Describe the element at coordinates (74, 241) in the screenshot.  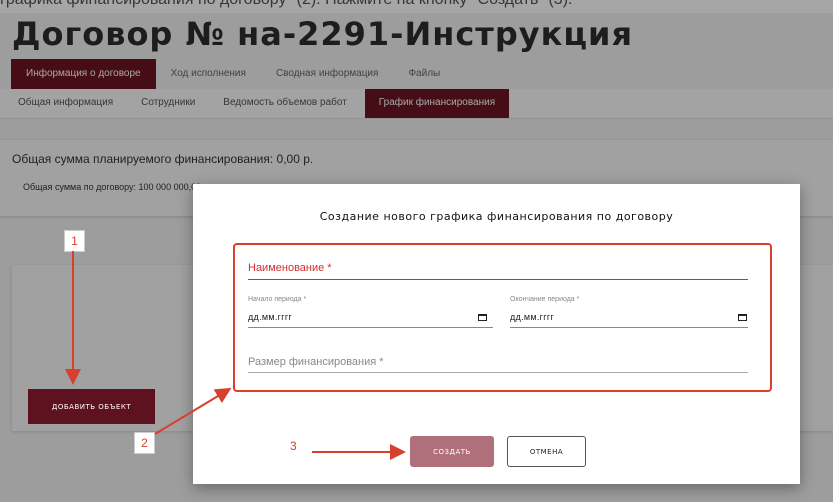
I see `step-badge-1: 1` at that location.